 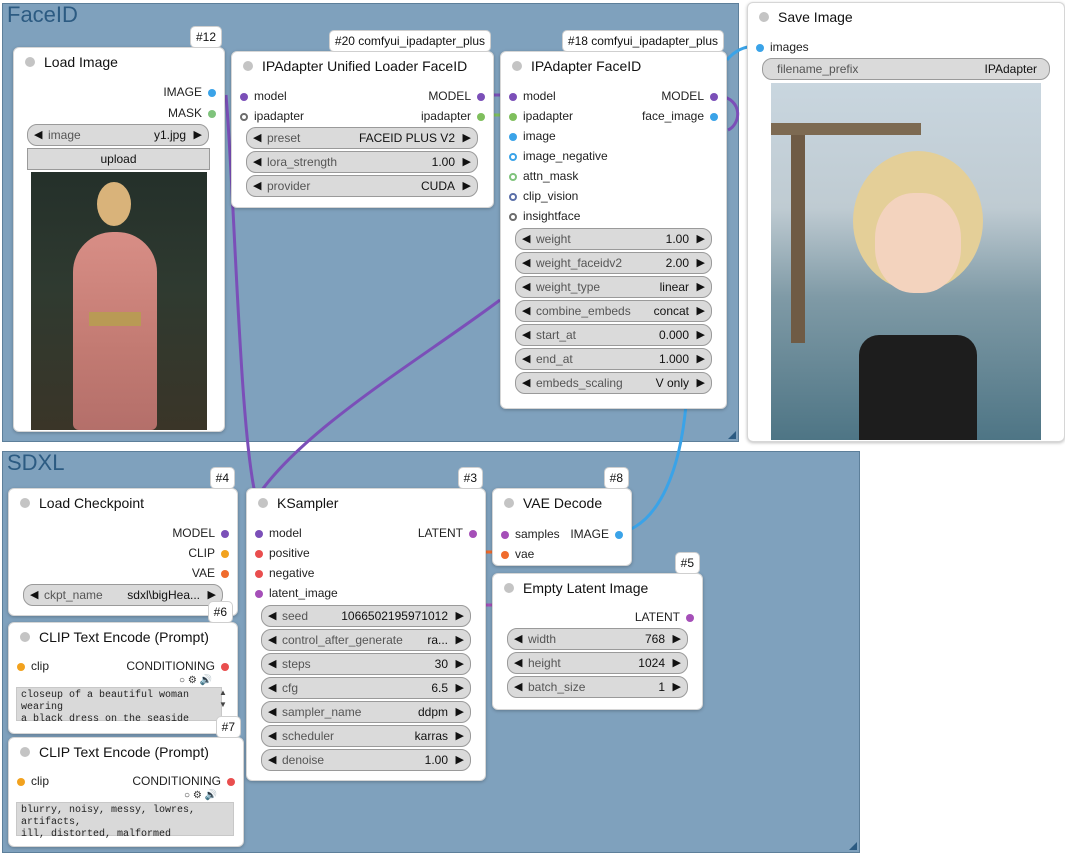 What do you see at coordinates (362, 186) in the screenshot?
I see `widget-provider: ◀ provider CUDA ▶` at bounding box center [362, 186].